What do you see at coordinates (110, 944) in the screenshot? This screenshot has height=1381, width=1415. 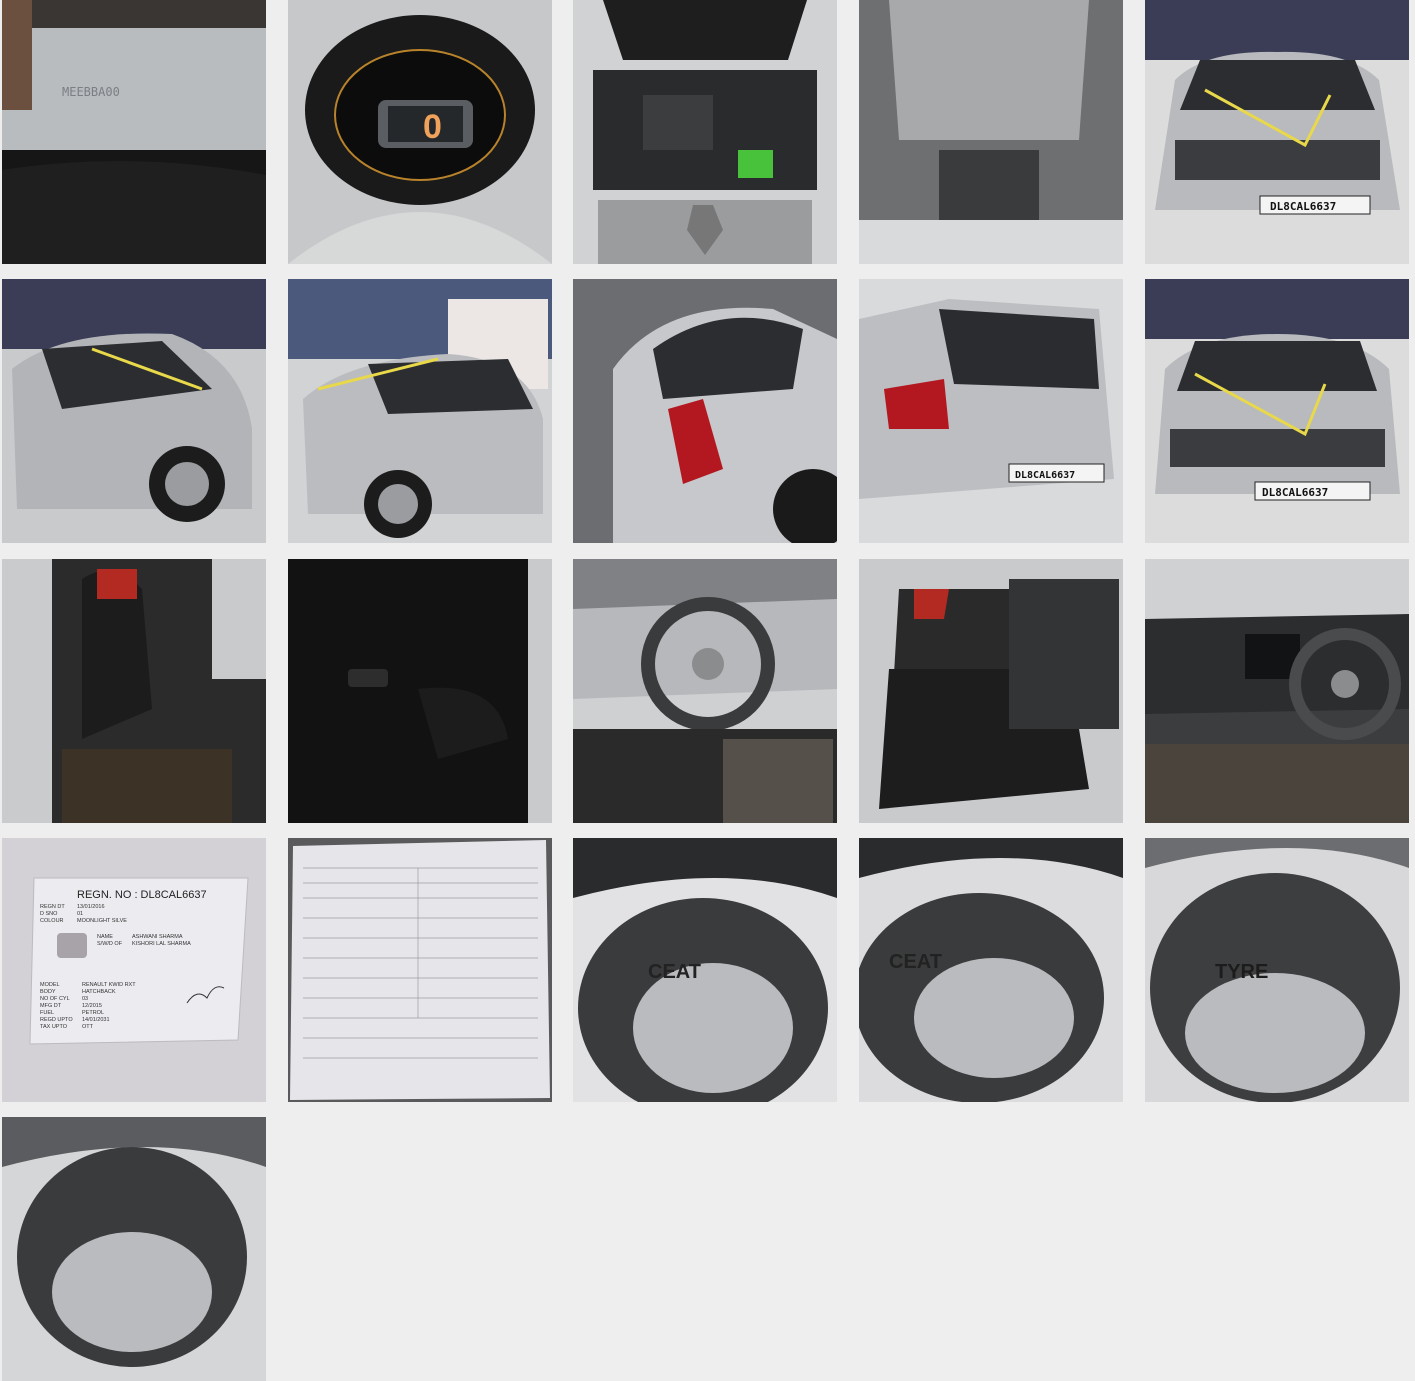 I see `field-label: S/W/D OF` at bounding box center [110, 944].